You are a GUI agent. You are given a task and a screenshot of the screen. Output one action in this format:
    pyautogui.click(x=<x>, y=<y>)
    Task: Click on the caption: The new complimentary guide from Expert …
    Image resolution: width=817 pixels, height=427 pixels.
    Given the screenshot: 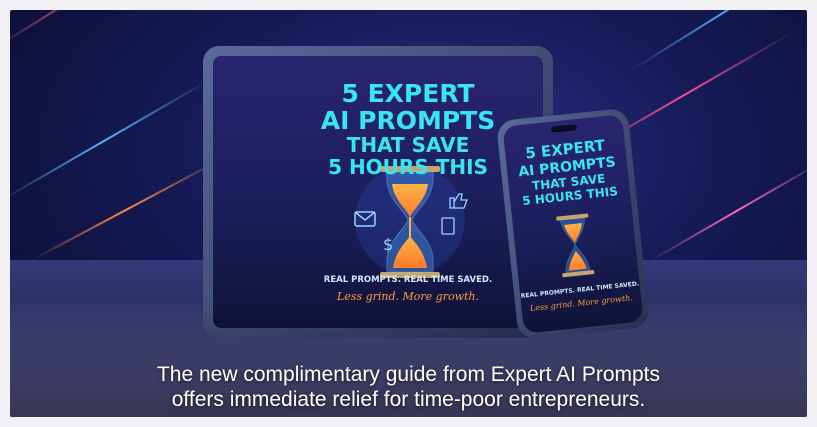 What is the action you would take?
    pyautogui.click(x=408, y=387)
    